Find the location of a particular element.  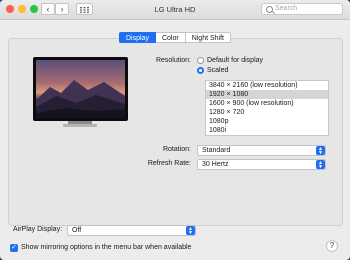

scaled-resolution-option: Scaled is located at coordinates (218, 70).